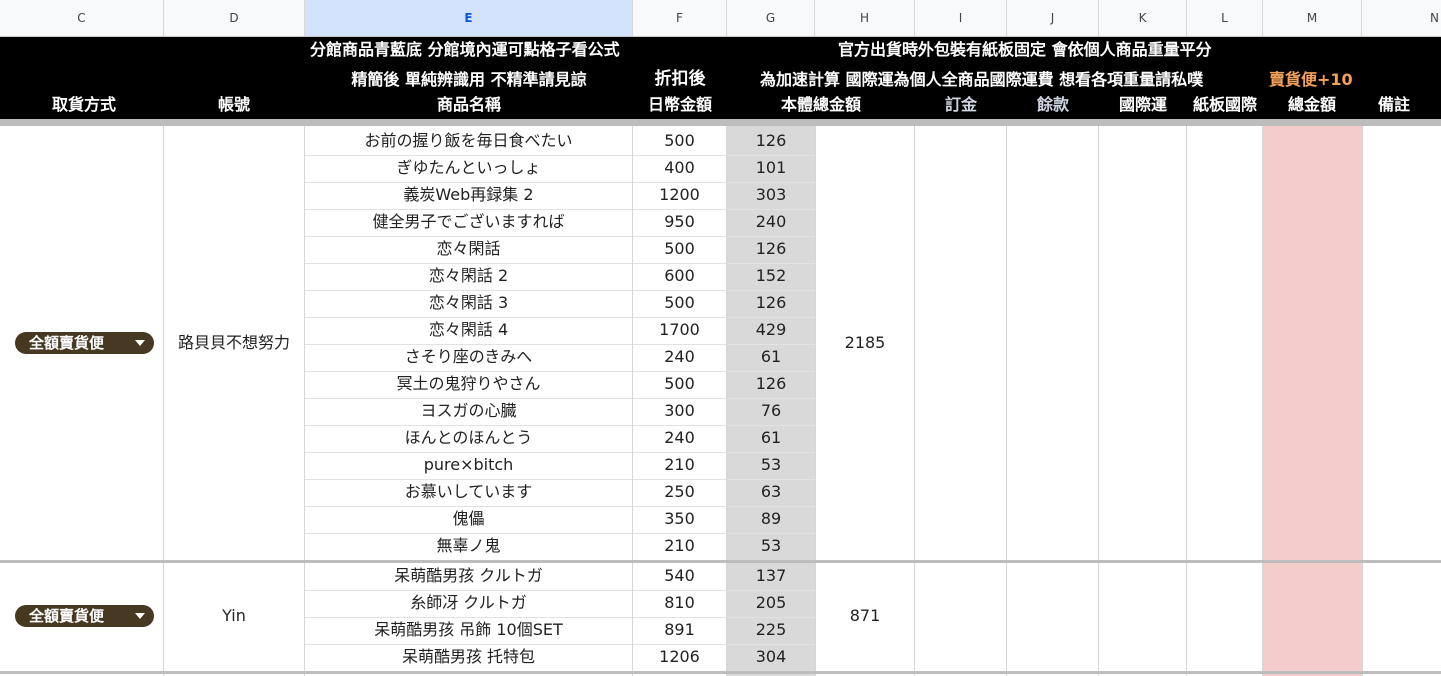  Describe the element at coordinates (468, 464) in the screenshot. I see `product-name-cell: pure×bitch` at that location.